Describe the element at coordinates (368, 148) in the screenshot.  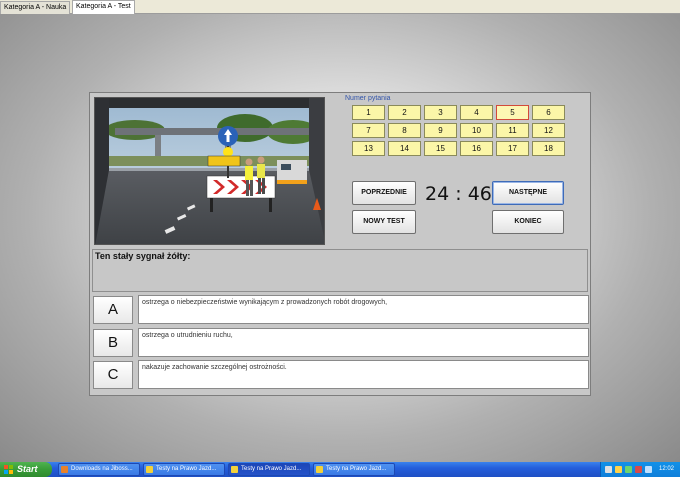
I see `question-button-13: 13` at that location.